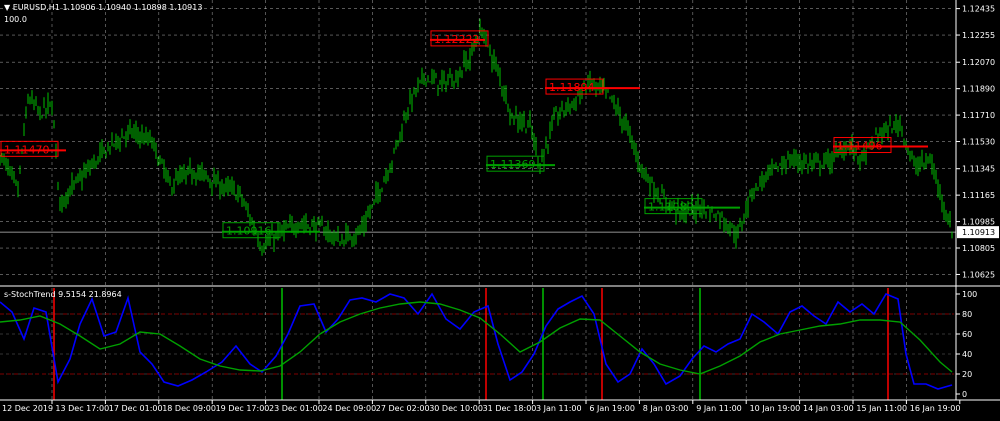 The image size is (1000, 421). Describe the element at coordinates (671, 207) in the screenshot. I see `price-label-buy: 1.11080` at that location.